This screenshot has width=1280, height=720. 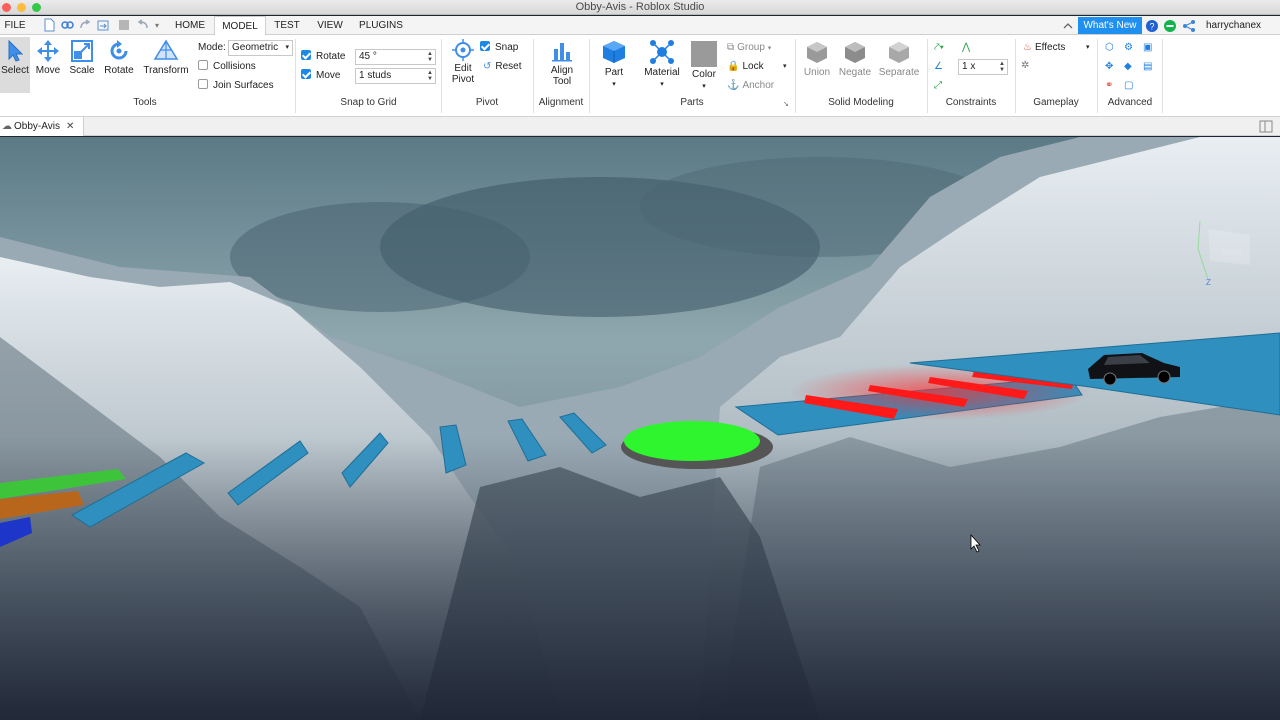 What do you see at coordinates (899, 65) in the screenshot?
I see `separate-button: Separate` at bounding box center [899, 65].